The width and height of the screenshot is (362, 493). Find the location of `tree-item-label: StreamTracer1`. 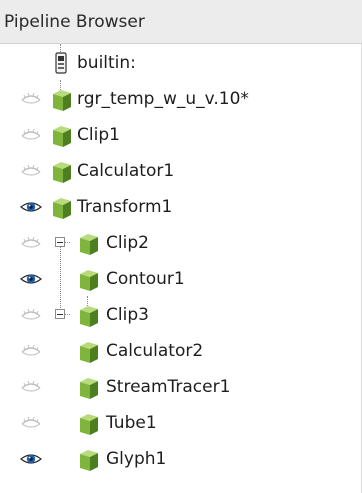

tree-item-label: StreamTracer1 is located at coordinates (168, 387).